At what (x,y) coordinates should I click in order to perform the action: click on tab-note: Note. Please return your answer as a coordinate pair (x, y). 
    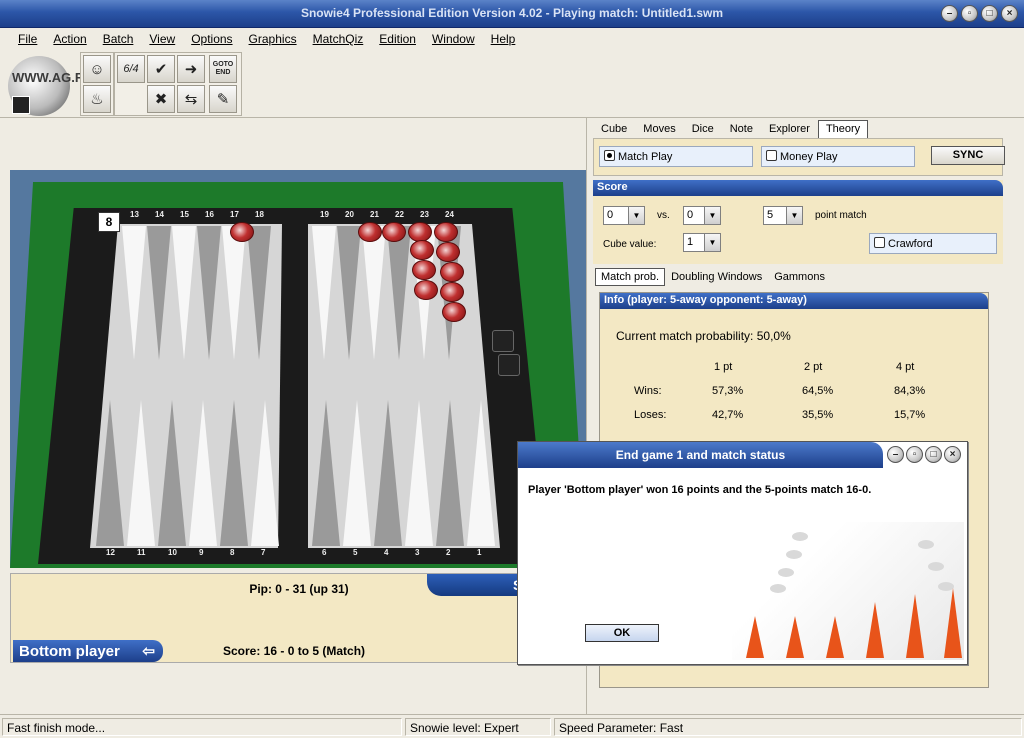
    Looking at the image, I should click on (741, 129).